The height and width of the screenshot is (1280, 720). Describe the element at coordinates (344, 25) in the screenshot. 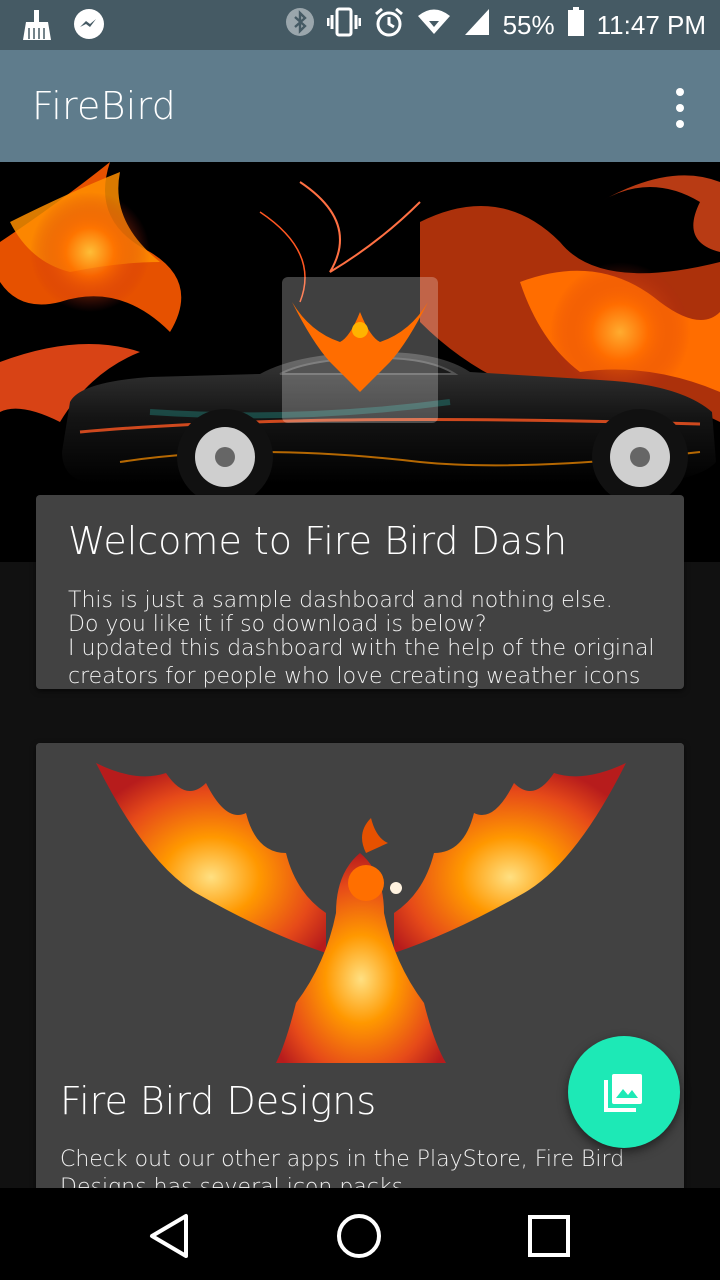

I see `vibrate-icon` at that location.